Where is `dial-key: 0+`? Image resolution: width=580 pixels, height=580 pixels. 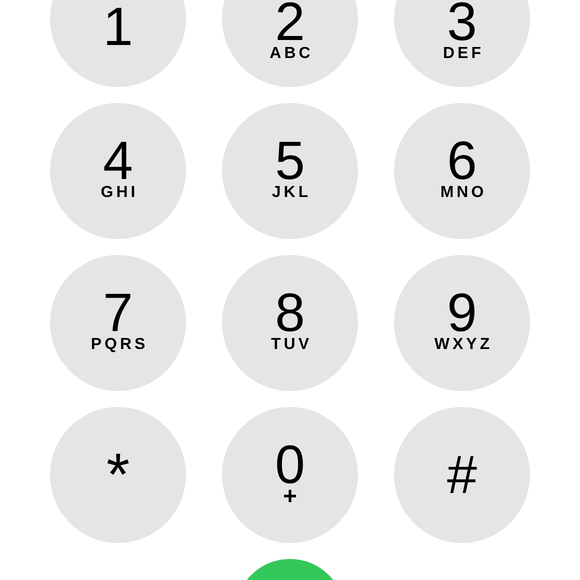 dial-key: 0+ is located at coordinates (290, 475).